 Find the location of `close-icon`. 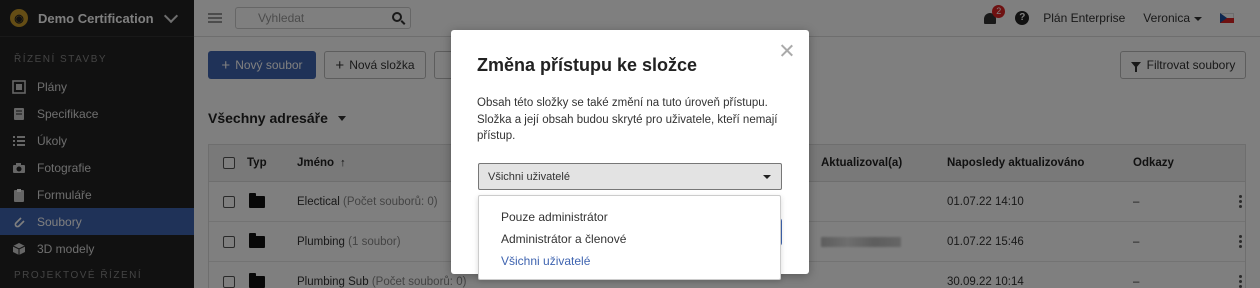

close-icon is located at coordinates (787, 50).